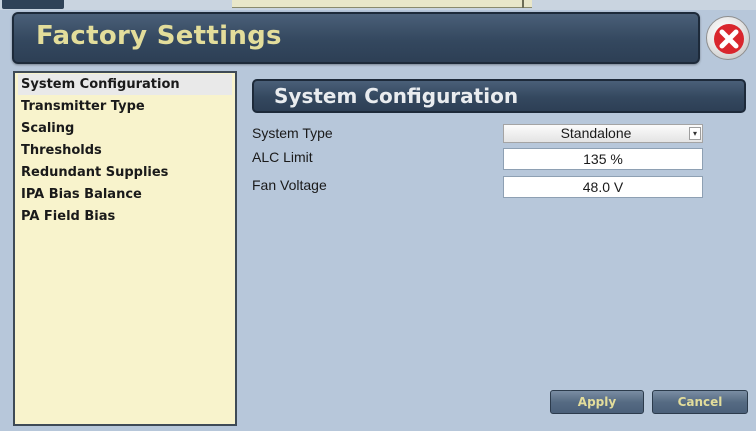 The width and height of the screenshot is (756, 431). I want to click on sidebar-item-scaling: Scaling, so click(125, 128).